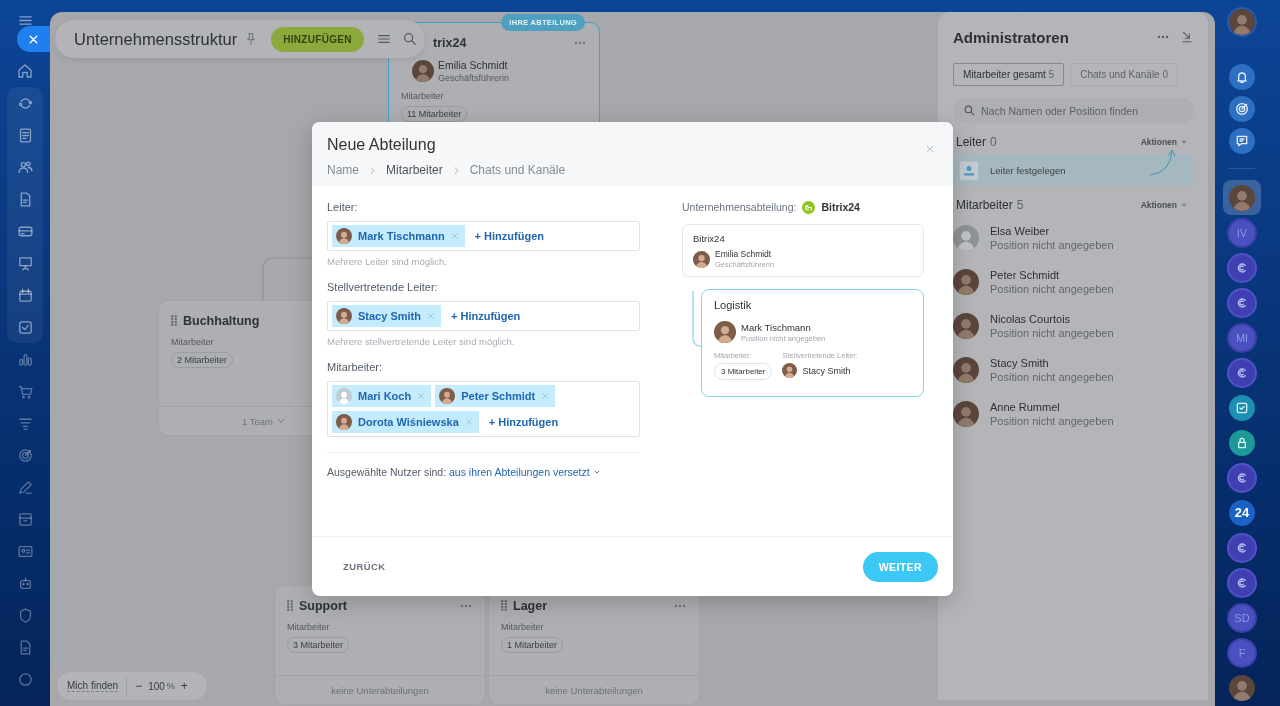 The width and height of the screenshot is (1280, 706). Describe the element at coordinates (25, 679) in the screenshot. I see `circle-icon` at that location.